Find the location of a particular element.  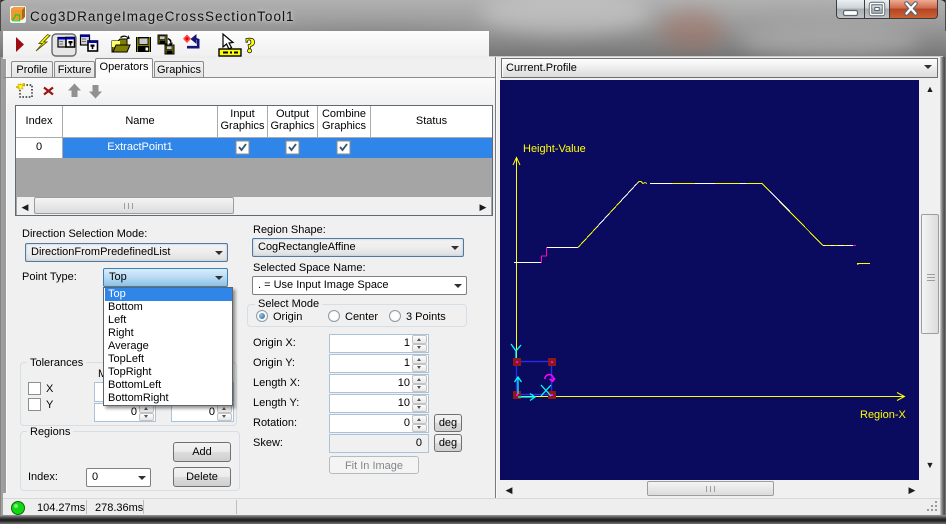

svg-text: Region-X is located at coordinates (883, 415).